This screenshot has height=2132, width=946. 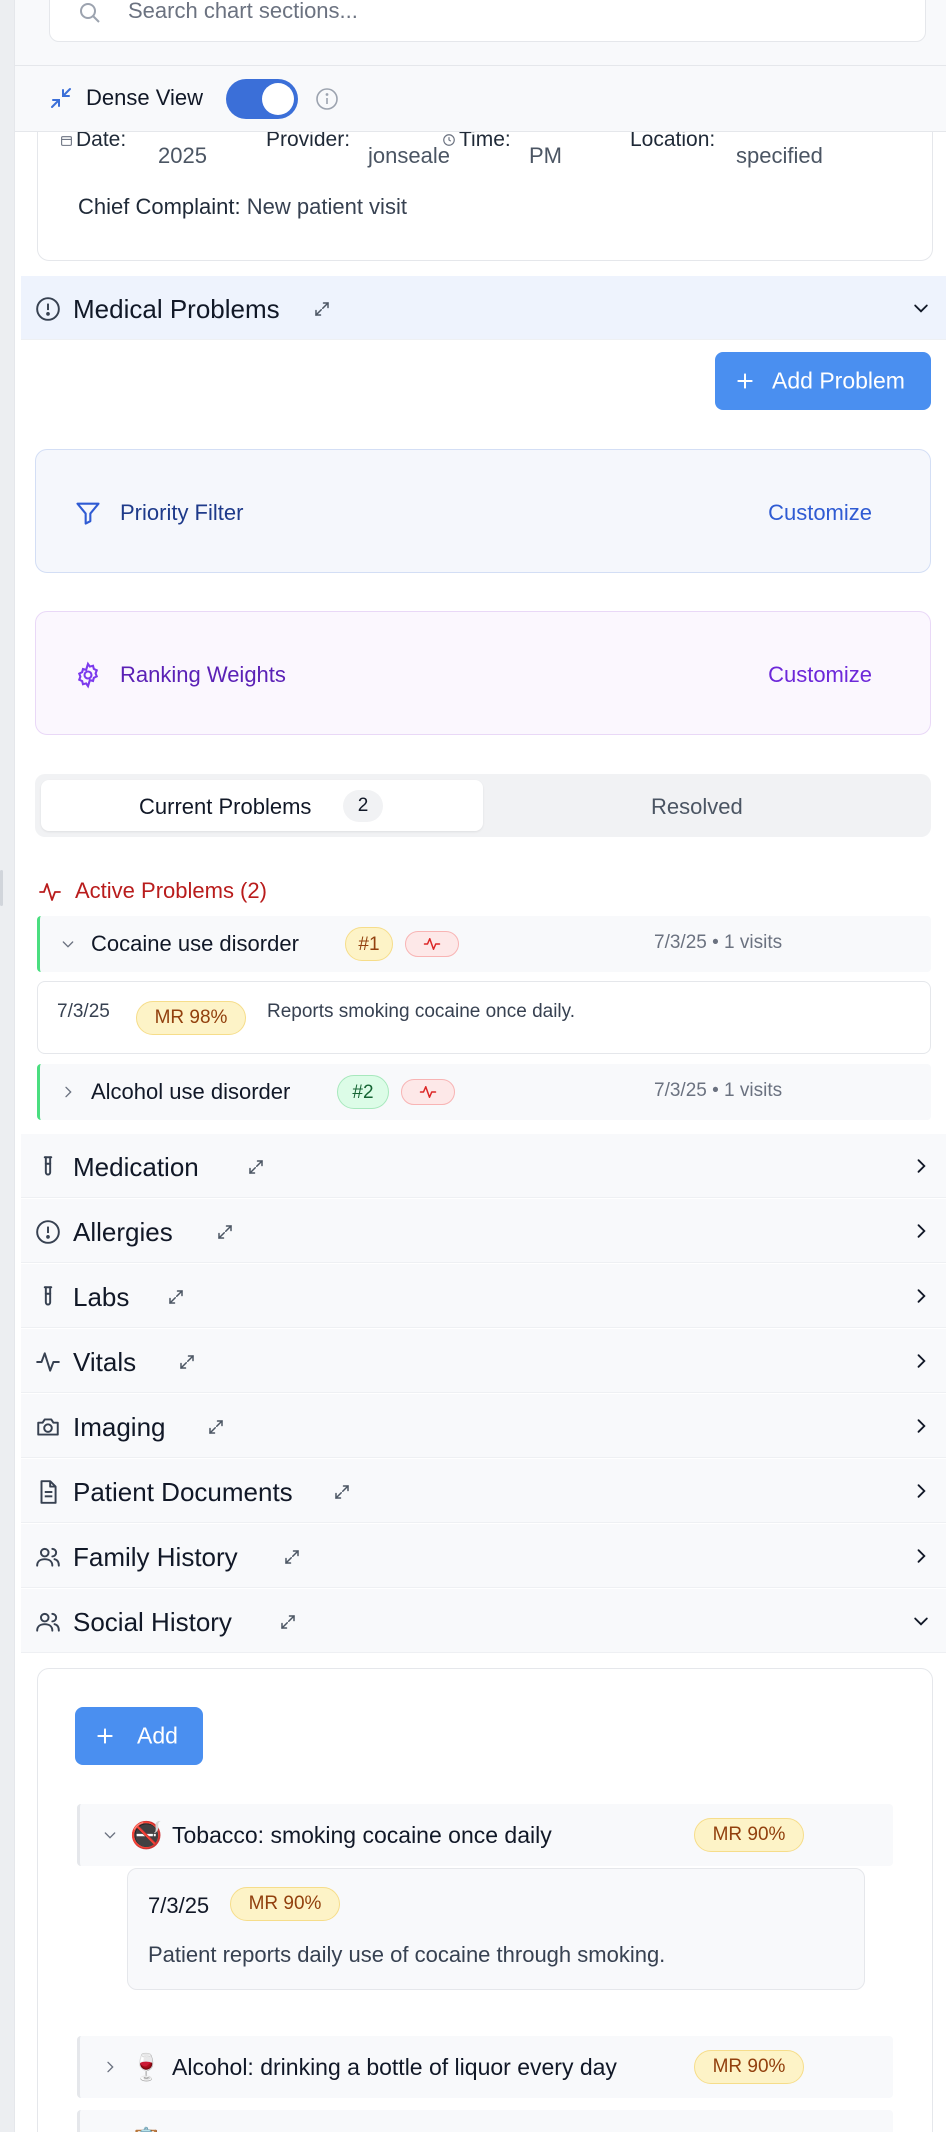 I want to click on priority-filter-label: Priority Filter, so click(x=182, y=512).